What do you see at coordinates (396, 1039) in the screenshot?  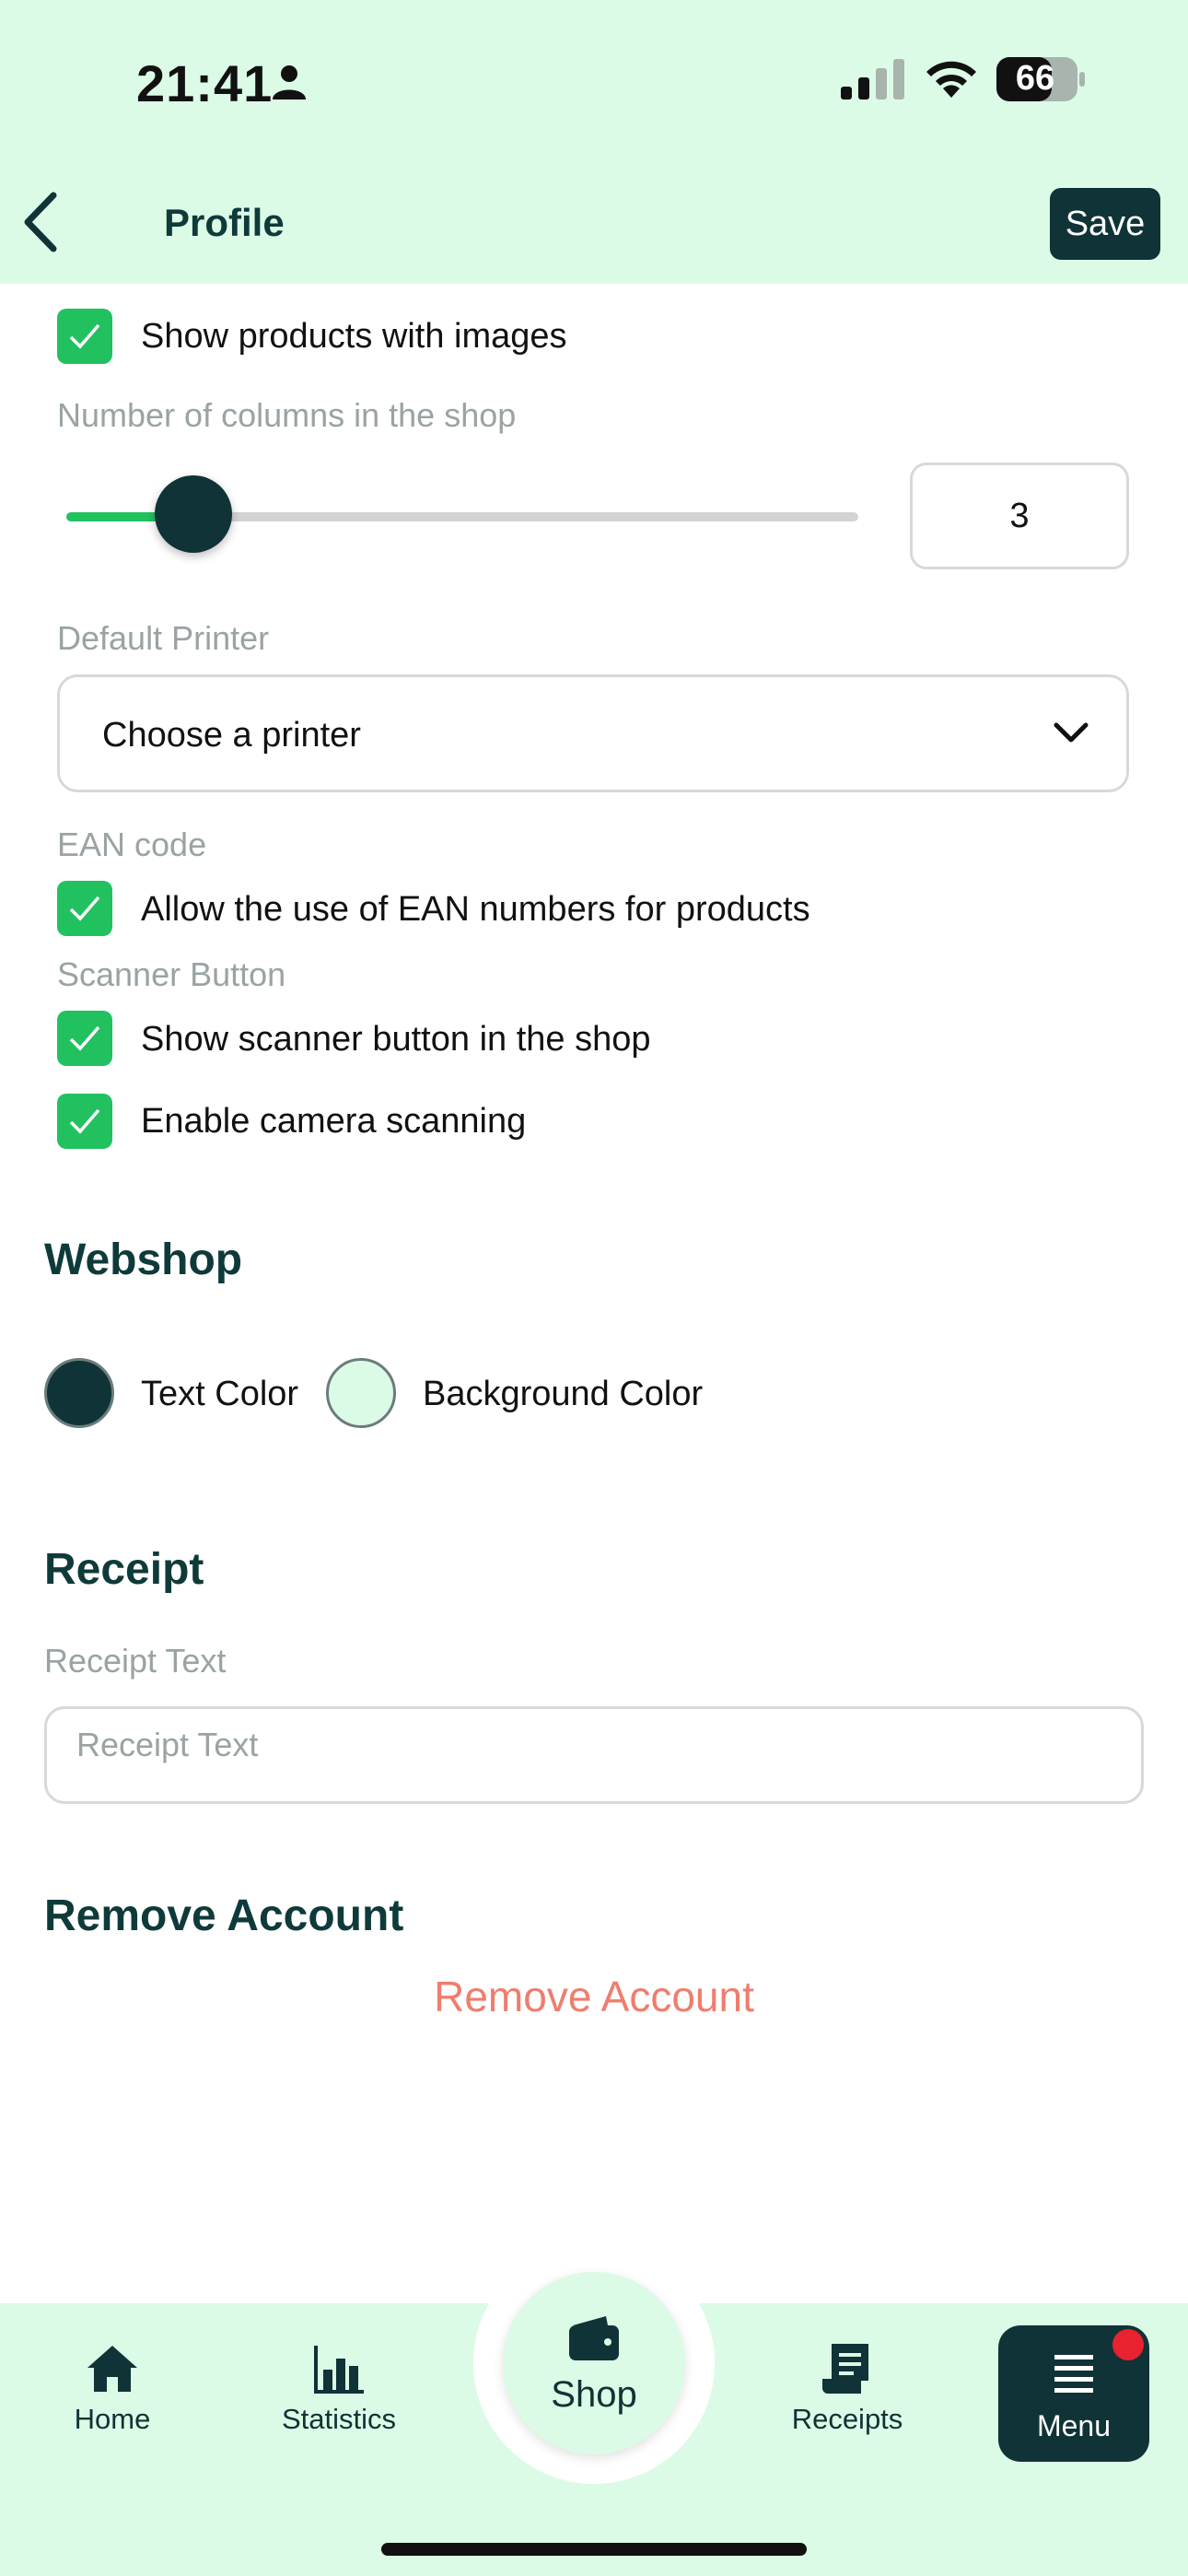 I see `scanner-button-label: Show scanner button in the shop` at bounding box center [396, 1039].